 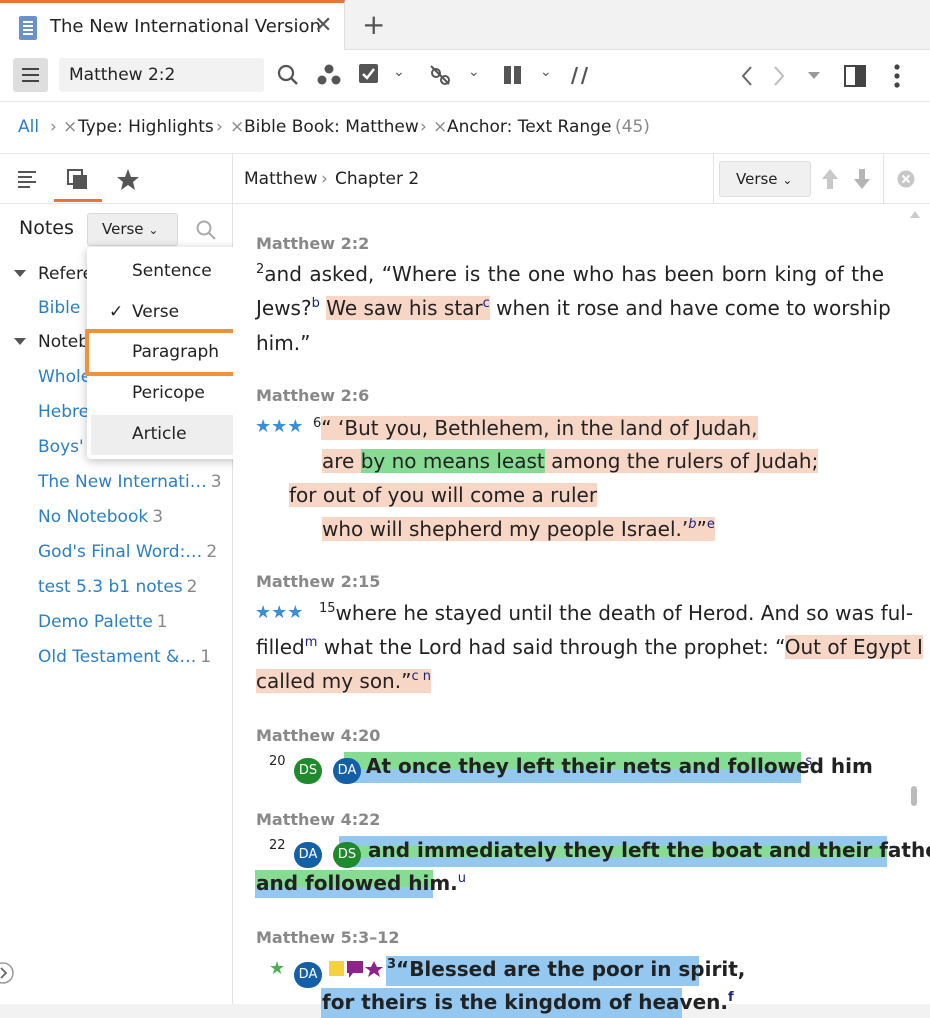 I want to click on sync-link-icon, so click(x=580, y=75).